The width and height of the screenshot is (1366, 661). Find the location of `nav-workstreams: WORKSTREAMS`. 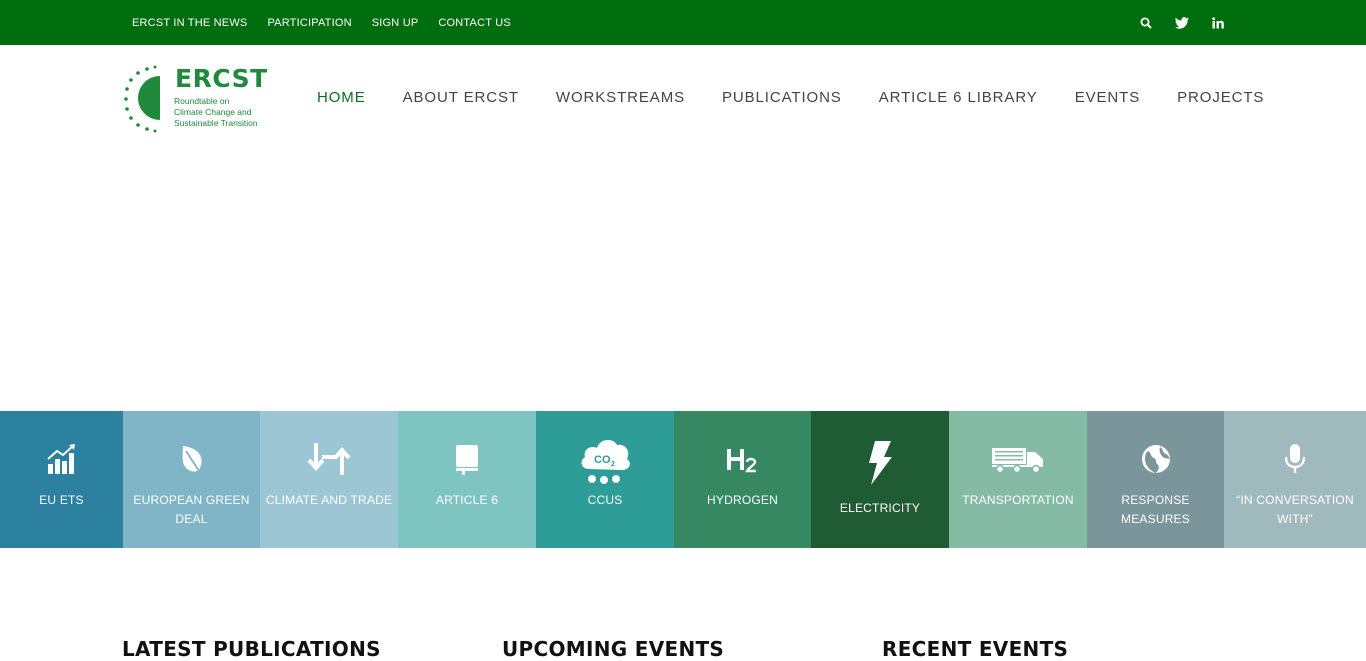

nav-workstreams: WORKSTREAMS is located at coordinates (620, 97).